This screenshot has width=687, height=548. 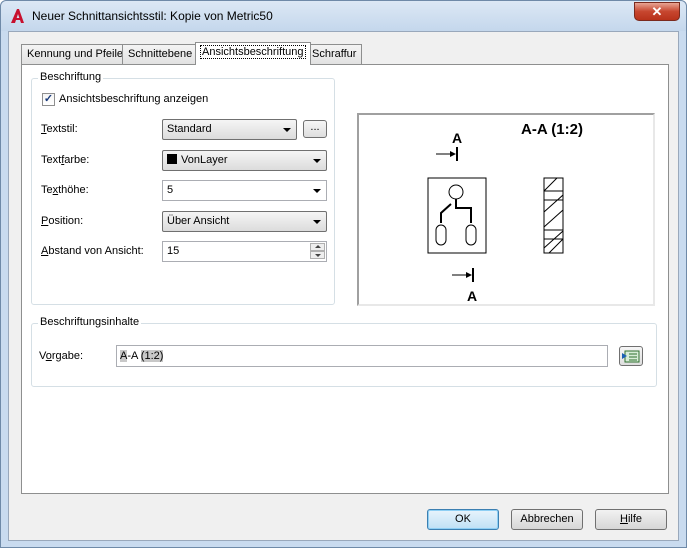 I want to click on ok-button: OK, so click(x=463, y=519).